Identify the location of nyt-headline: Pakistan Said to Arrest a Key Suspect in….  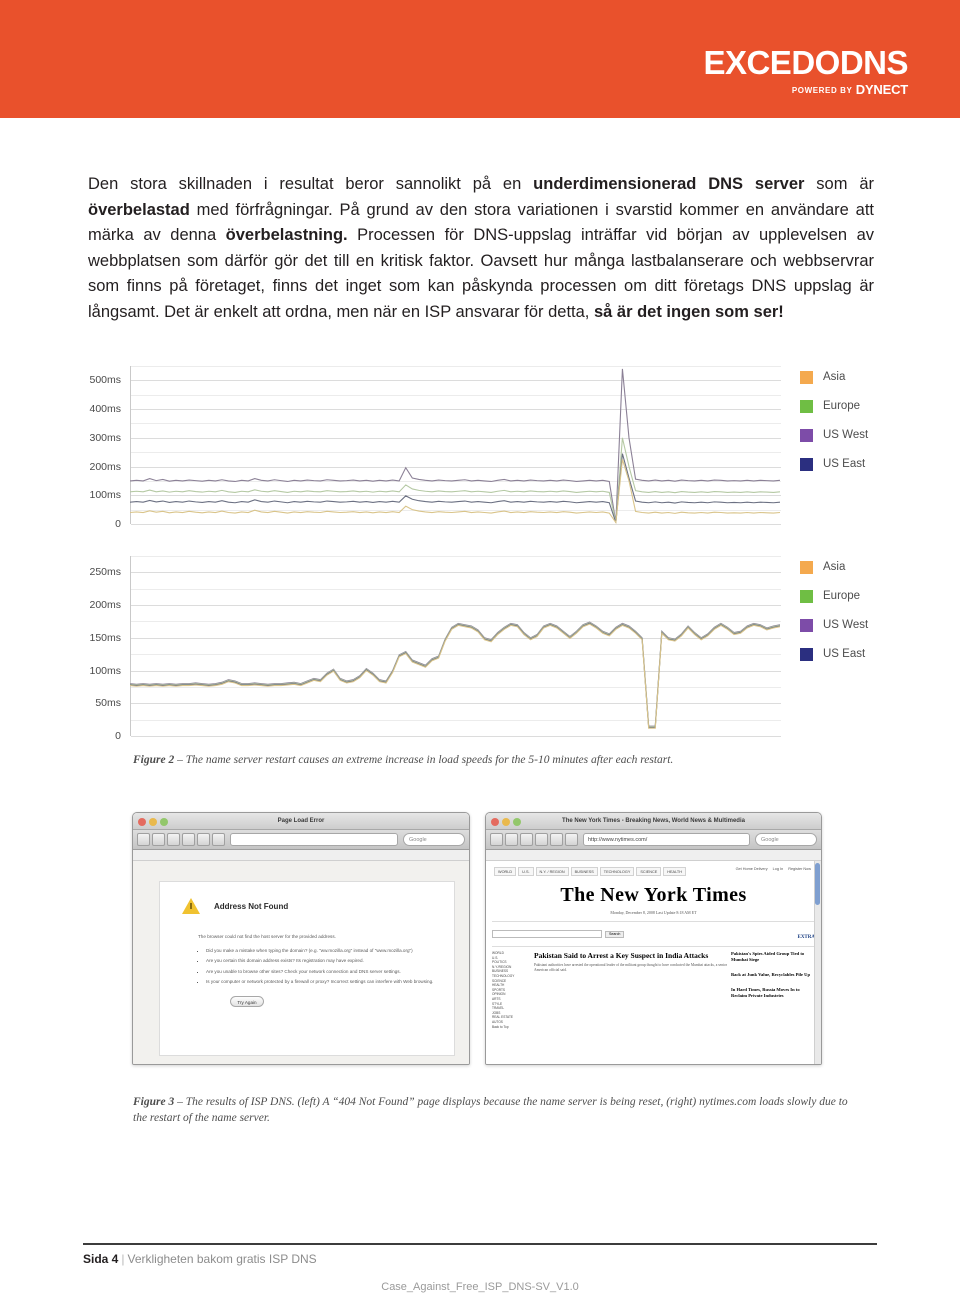
(630, 955).